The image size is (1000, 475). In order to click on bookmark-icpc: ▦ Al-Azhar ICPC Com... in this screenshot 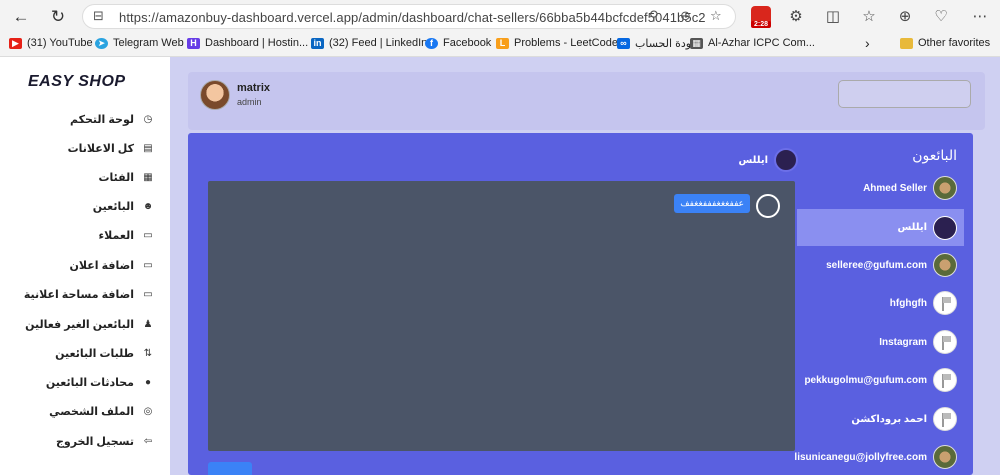, I will do `click(752, 43)`.